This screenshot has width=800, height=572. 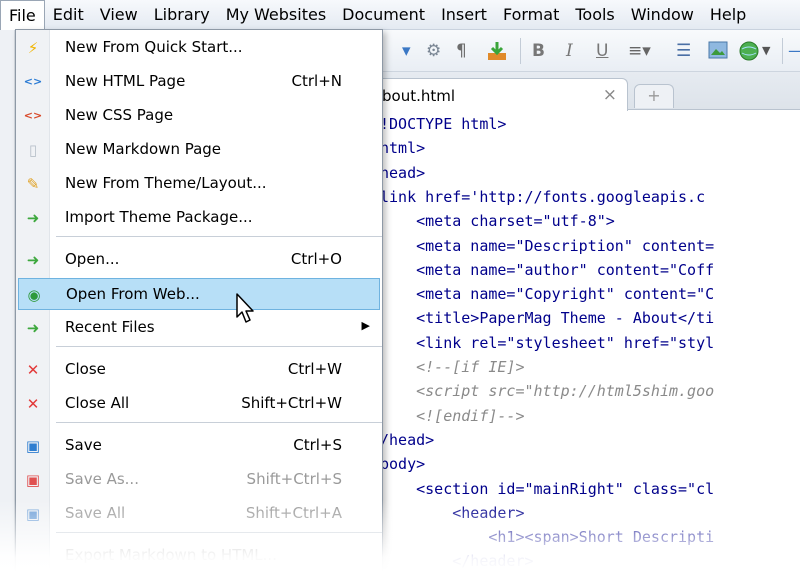 I want to click on close-icon: ✕, so click(x=33, y=370).